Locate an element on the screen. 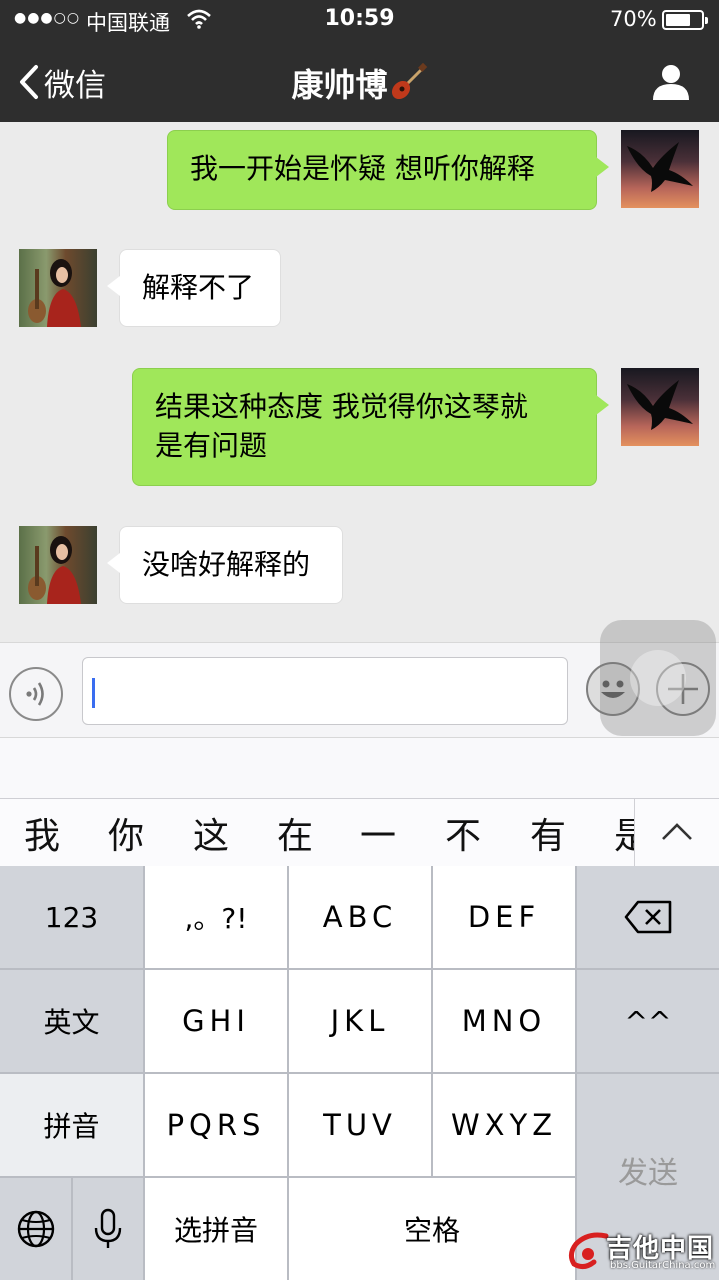 The width and height of the screenshot is (719, 1280). key-label: TUV is located at coordinates (360, 1125).